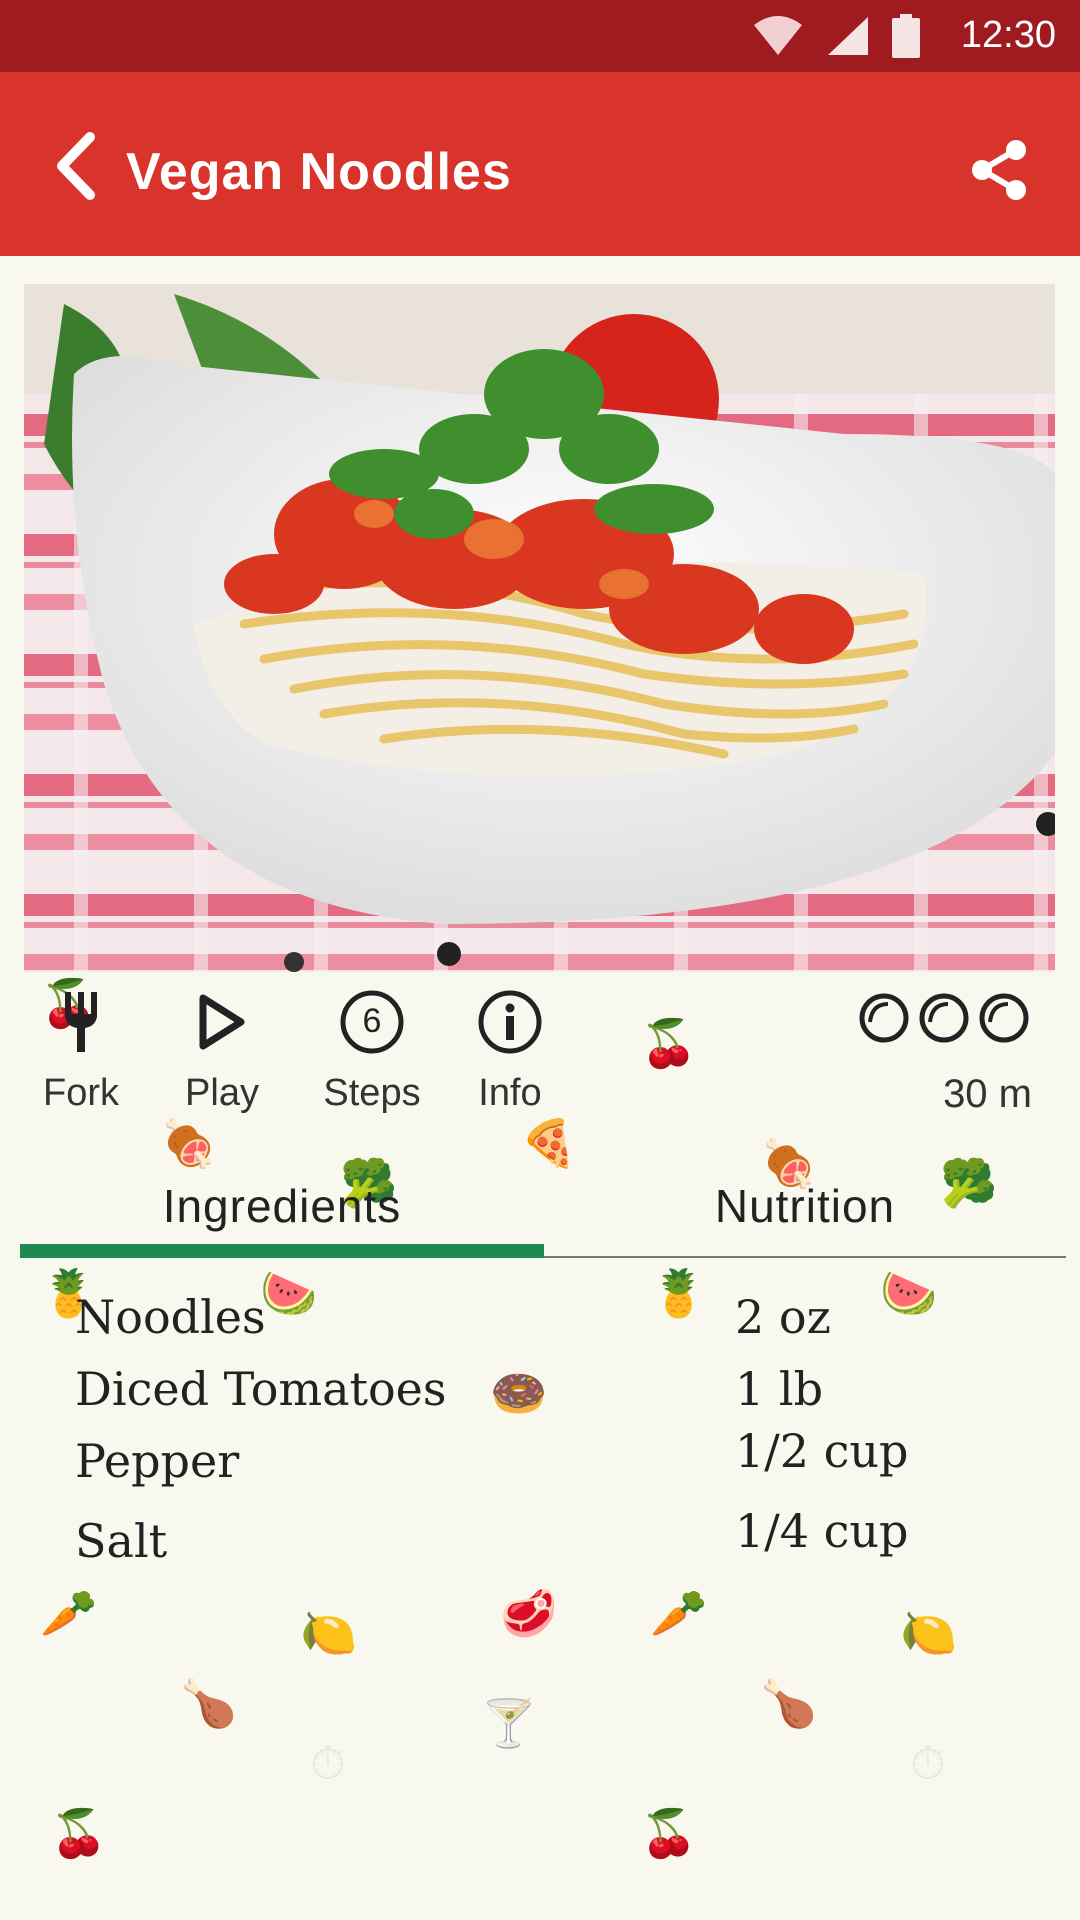  I want to click on info-icon, so click(510, 1022).